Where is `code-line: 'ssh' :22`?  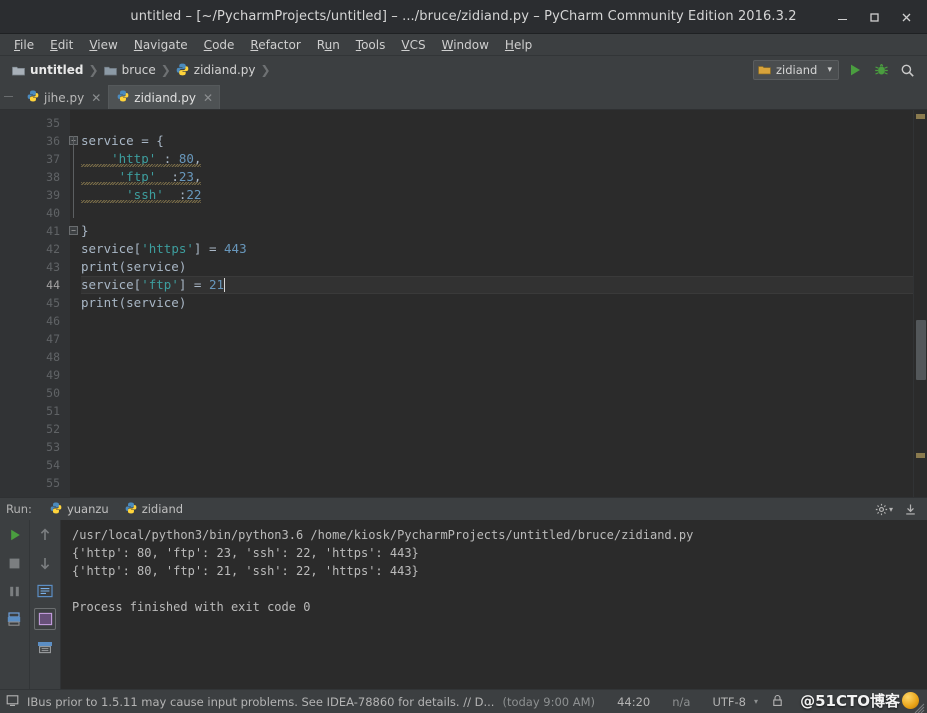 code-line: 'ssh' :22 is located at coordinates (497, 195).